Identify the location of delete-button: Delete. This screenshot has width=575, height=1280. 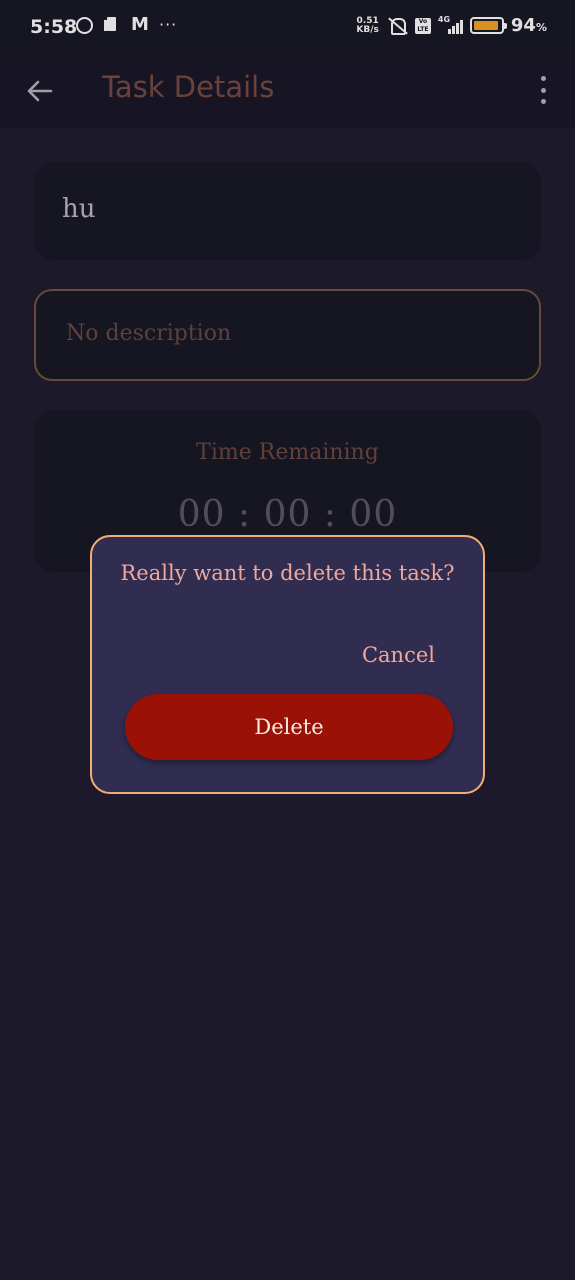
(289, 727).